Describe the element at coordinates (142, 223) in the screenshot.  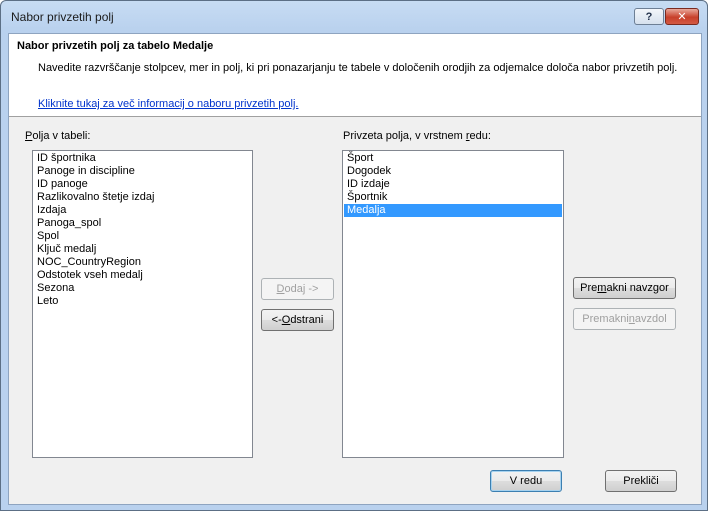
I see `field-item: Panoga_spol` at that location.